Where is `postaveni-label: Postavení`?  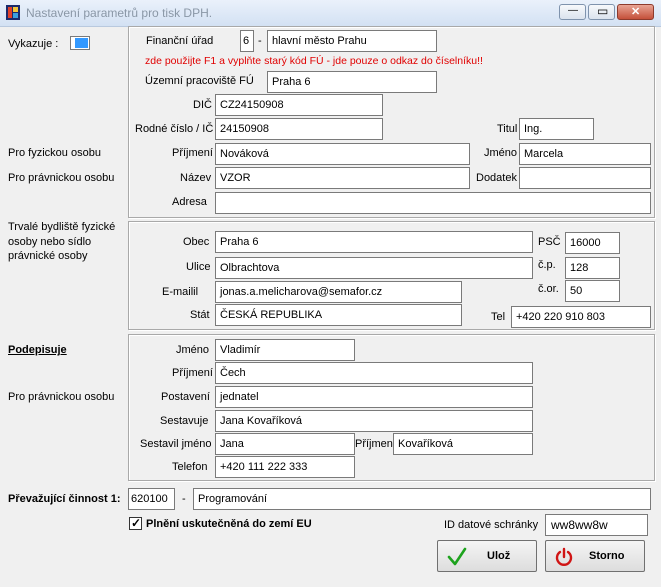
postaveni-label: Postavení is located at coordinates (185, 397).